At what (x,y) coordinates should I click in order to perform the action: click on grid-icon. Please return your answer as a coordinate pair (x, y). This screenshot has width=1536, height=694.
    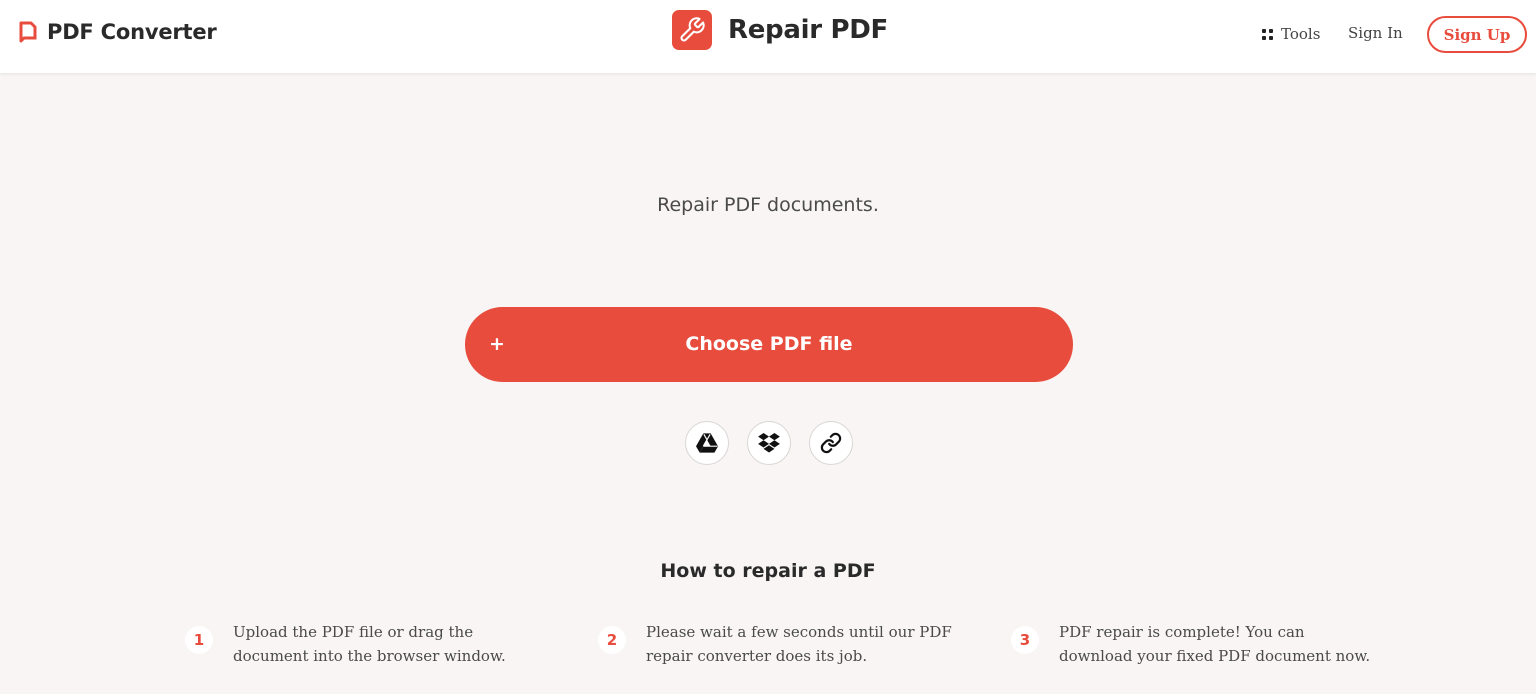
    Looking at the image, I should click on (1267, 34).